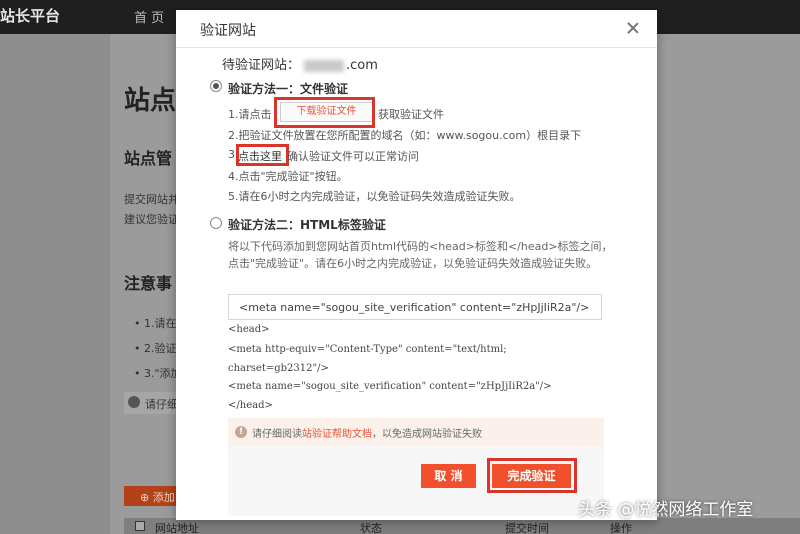 The image size is (800, 534). What do you see at coordinates (134, 402) in the screenshot?
I see `info-icon` at bounding box center [134, 402].